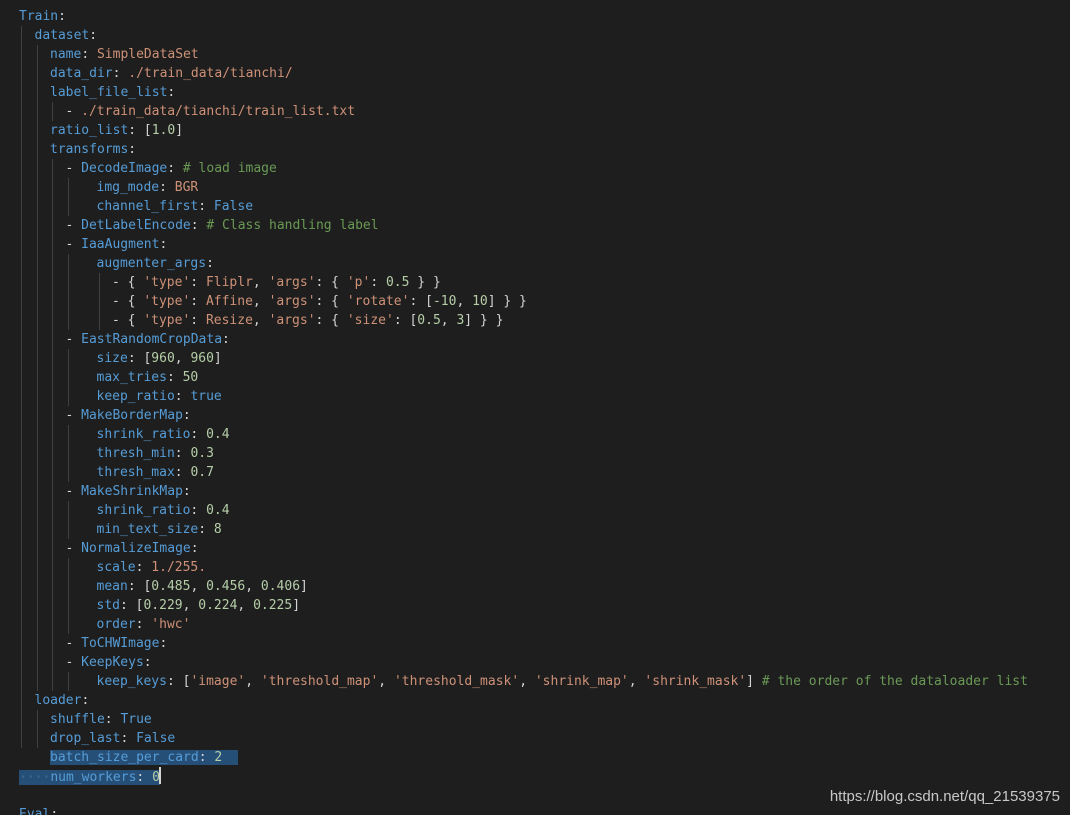 The image size is (1070, 815). Describe the element at coordinates (132, 491) in the screenshot. I see `code-token: MakeShrinkMap` at that location.